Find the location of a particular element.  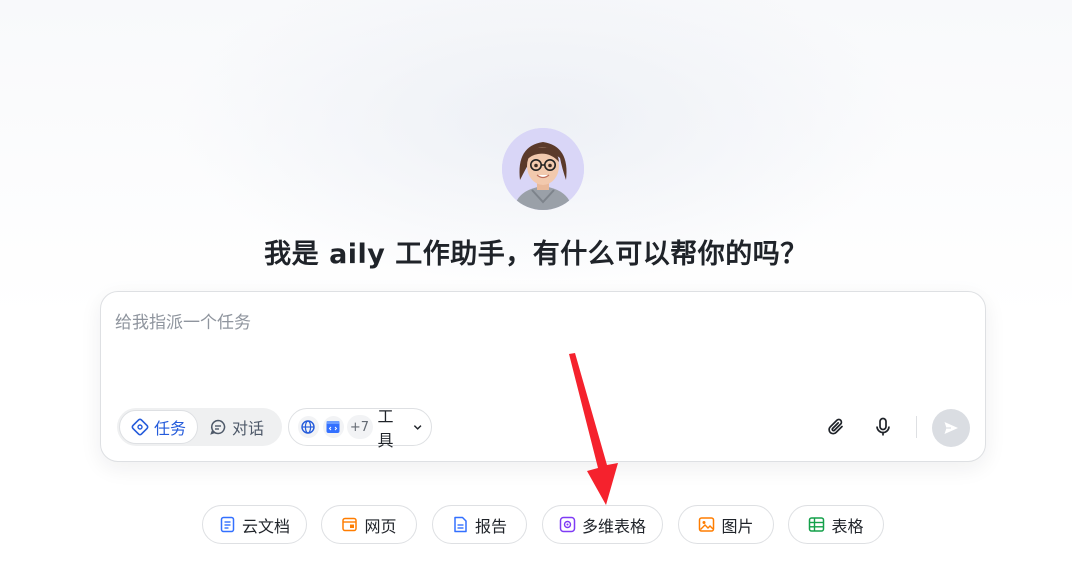

mode-task-button: 任务 is located at coordinates (159, 427).